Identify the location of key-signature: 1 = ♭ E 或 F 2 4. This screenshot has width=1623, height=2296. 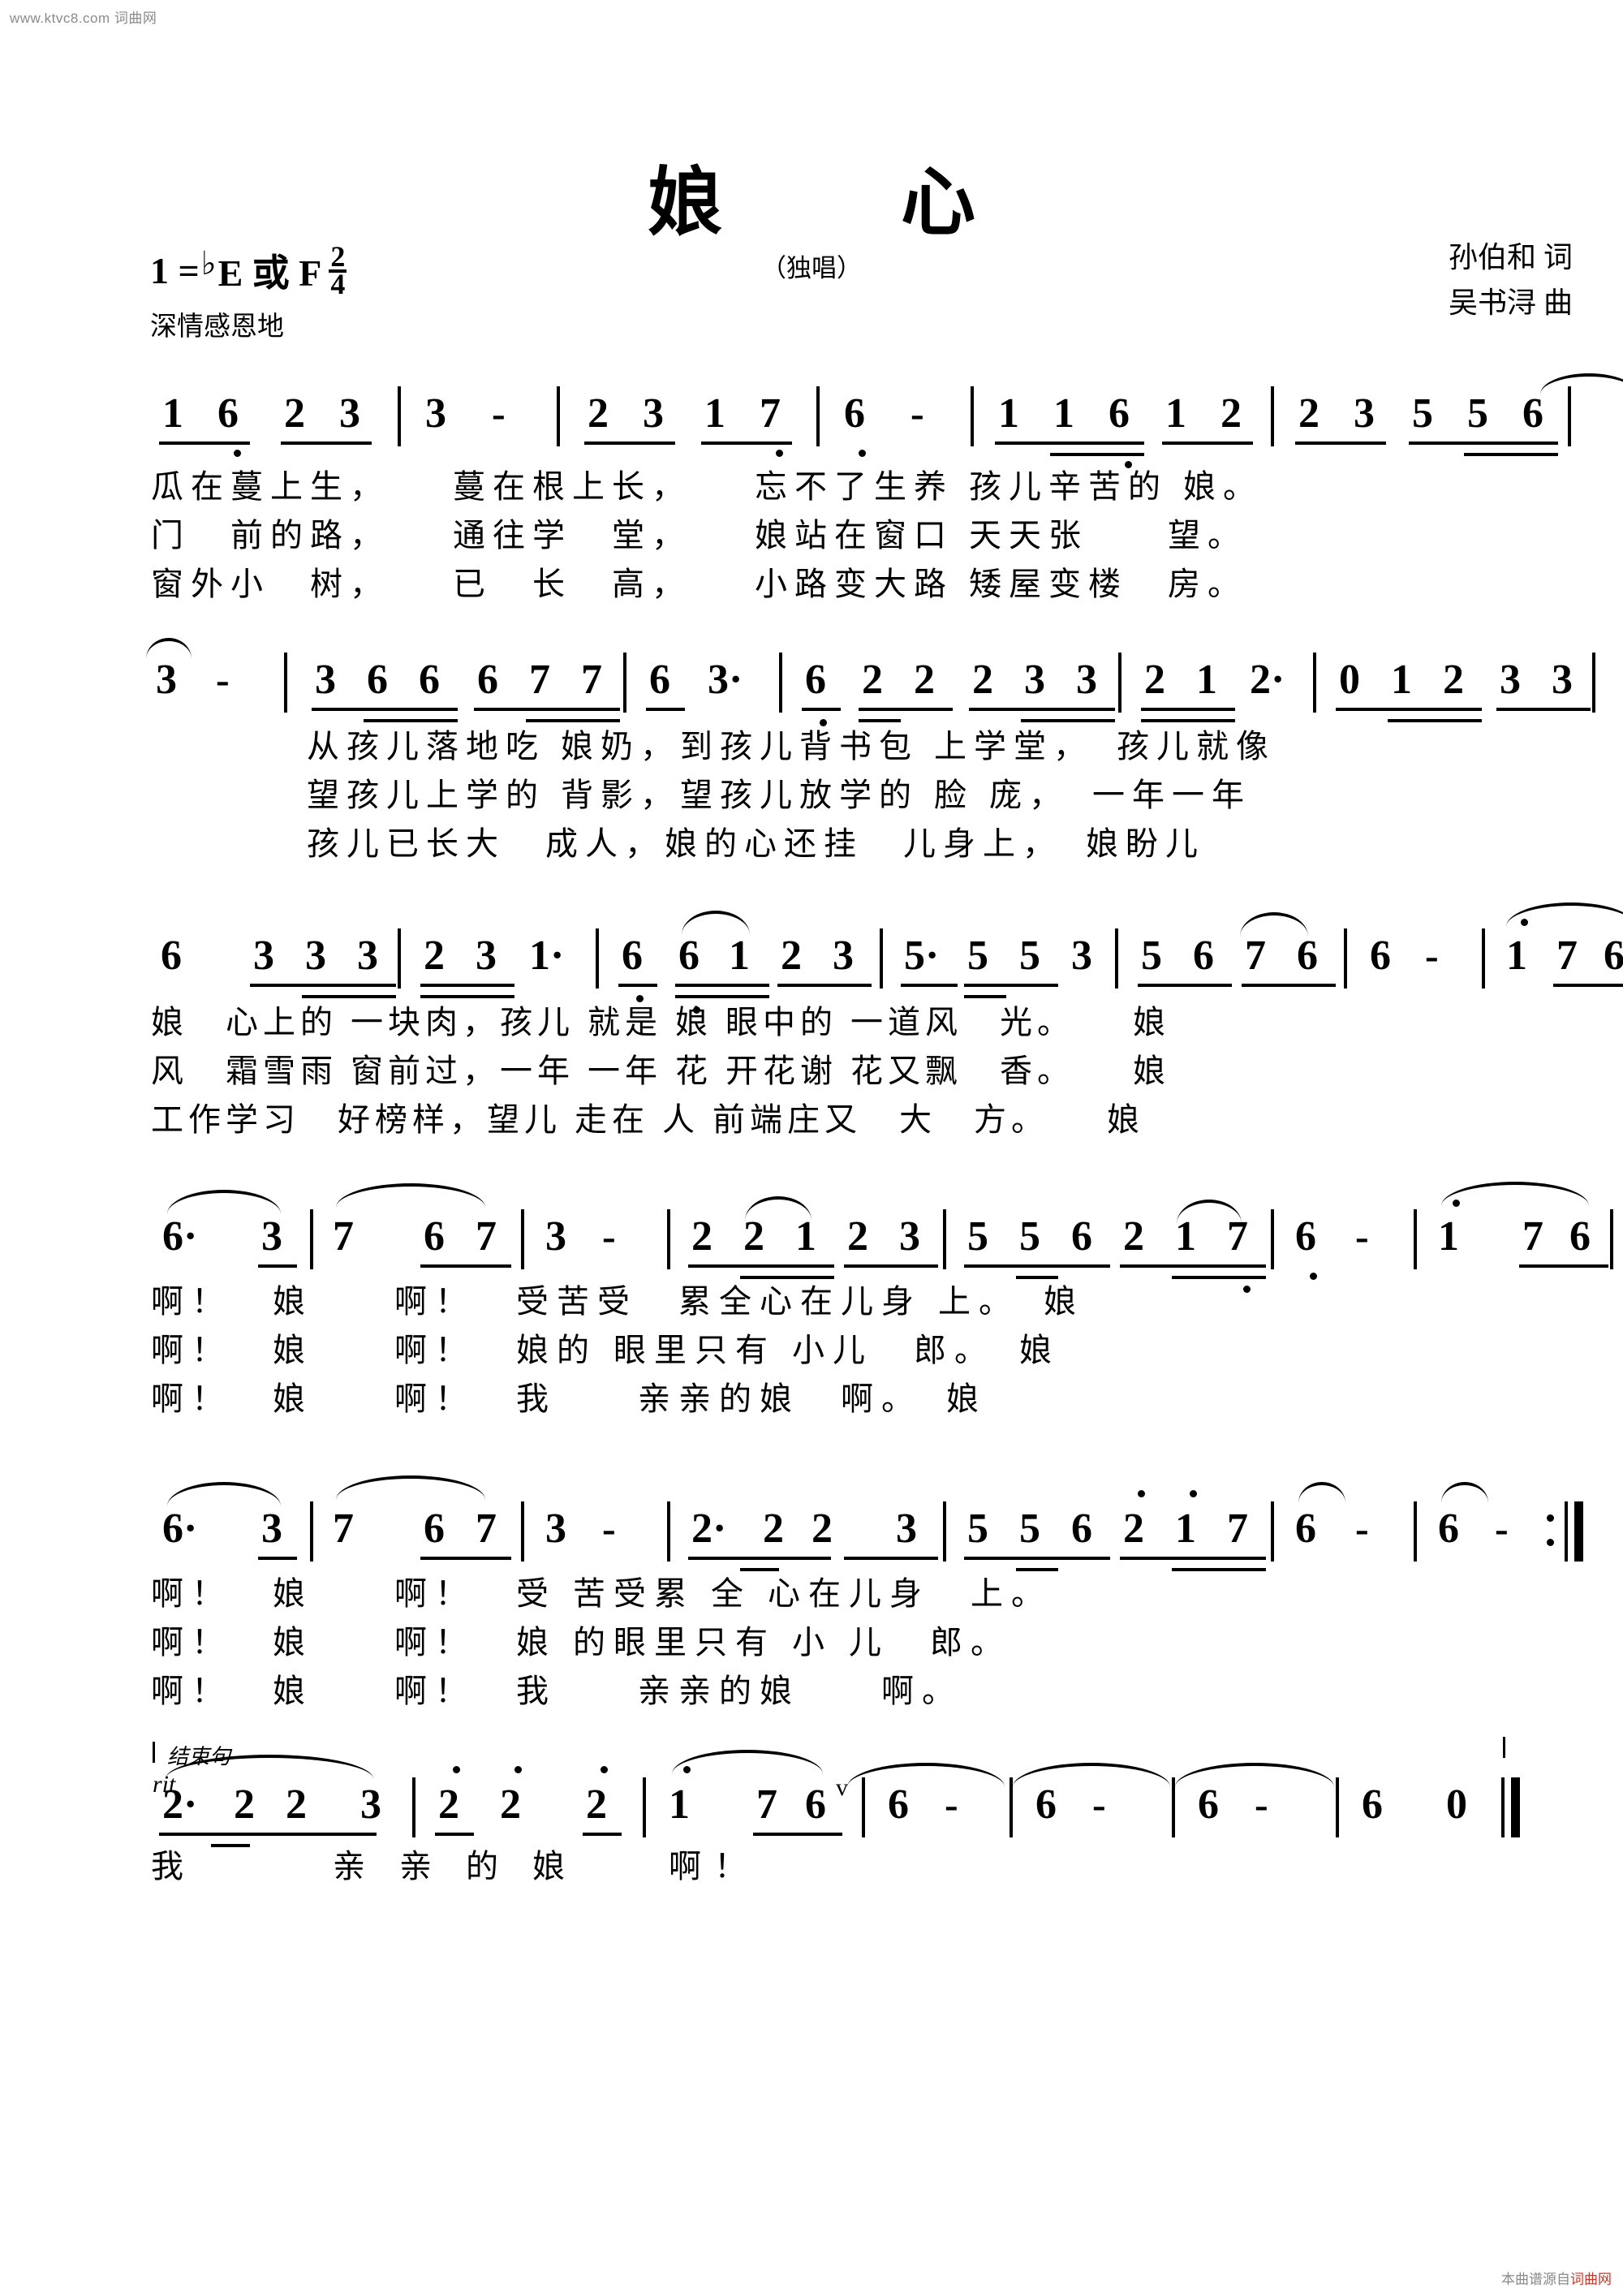
(248, 271).